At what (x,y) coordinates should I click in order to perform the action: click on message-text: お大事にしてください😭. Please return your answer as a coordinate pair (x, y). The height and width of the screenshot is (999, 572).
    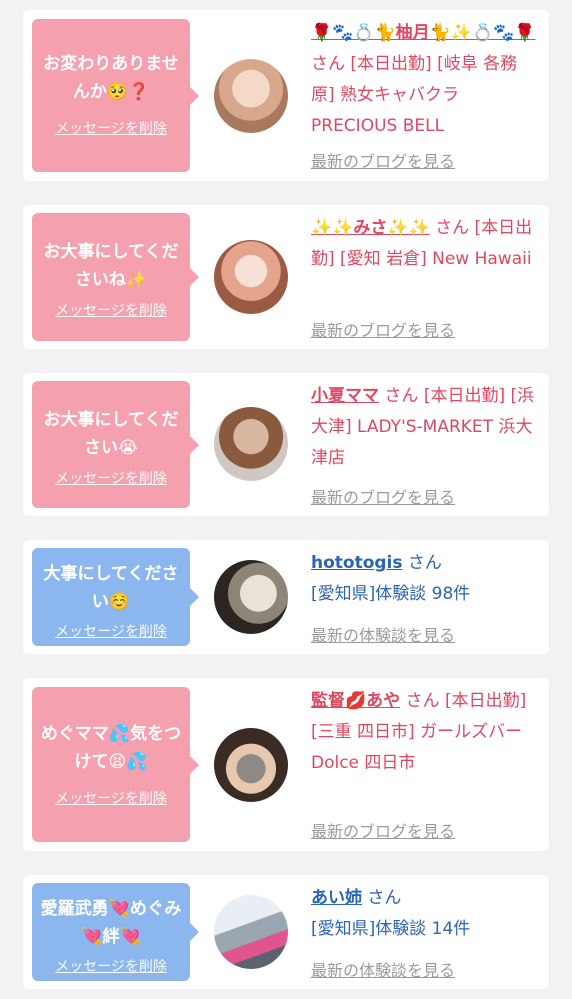
    Looking at the image, I should click on (111, 434).